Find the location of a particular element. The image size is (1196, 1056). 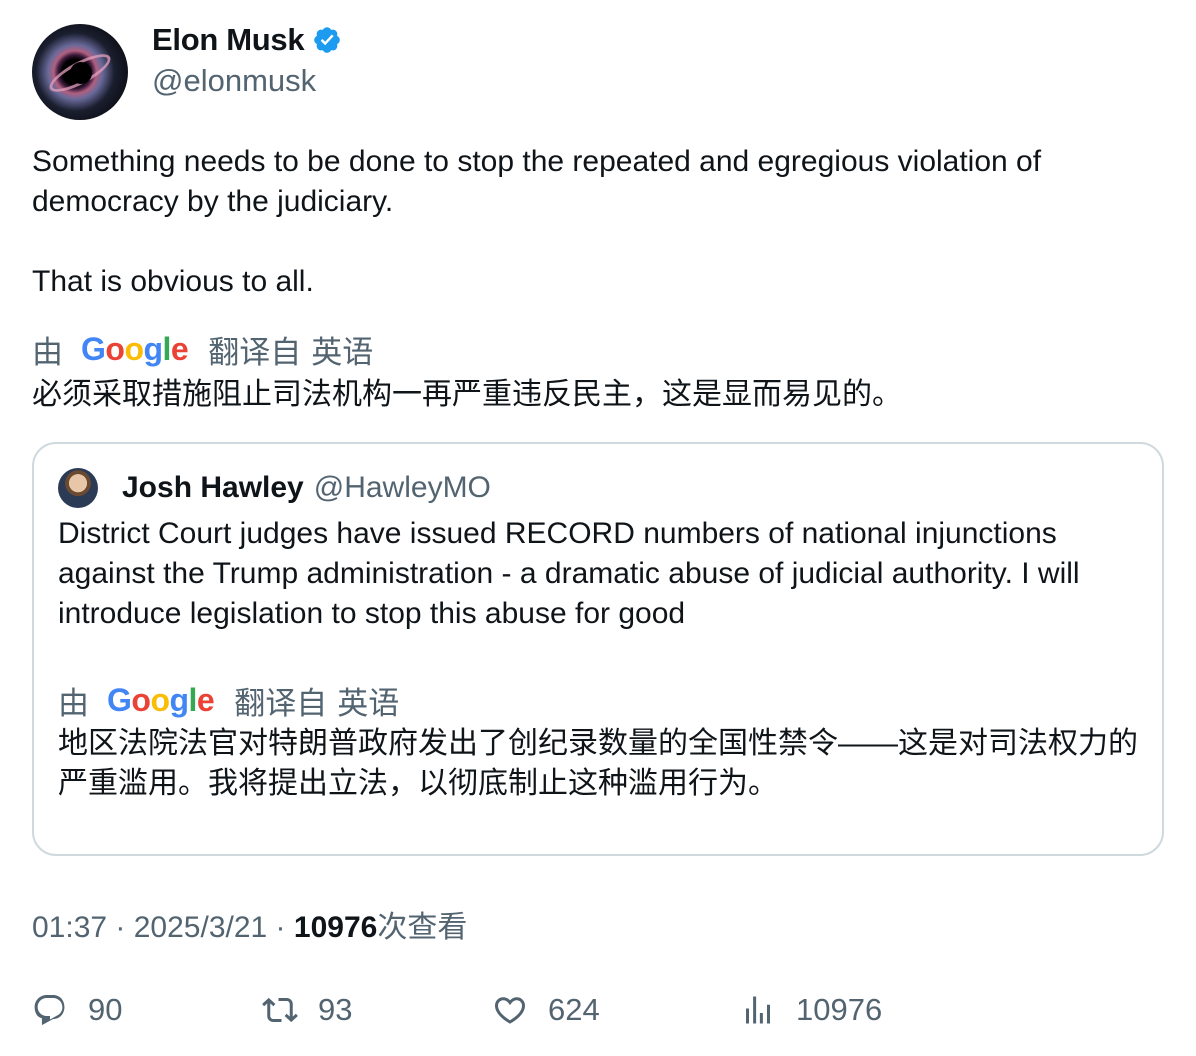

quoted-google-translate-attribution: 由 Google 翻译自 英语 is located at coordinates (228, 700).